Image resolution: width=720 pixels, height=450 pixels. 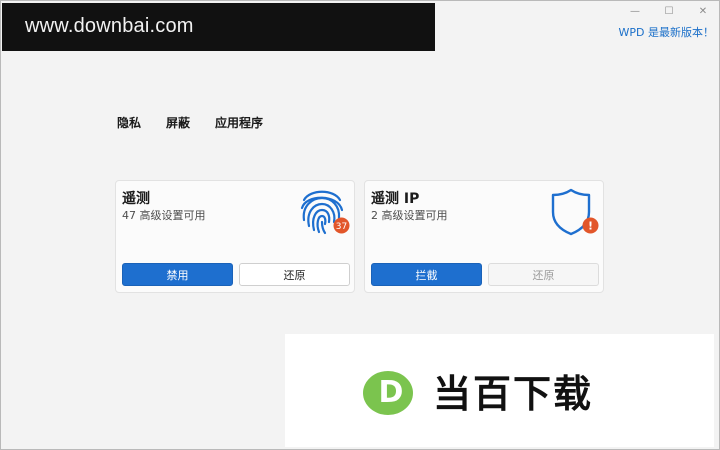 What do you see at coordinates (109, 26) in the screenshot?
I see `watermark-text: www.downbai.com` at bounding box center [109, 26].